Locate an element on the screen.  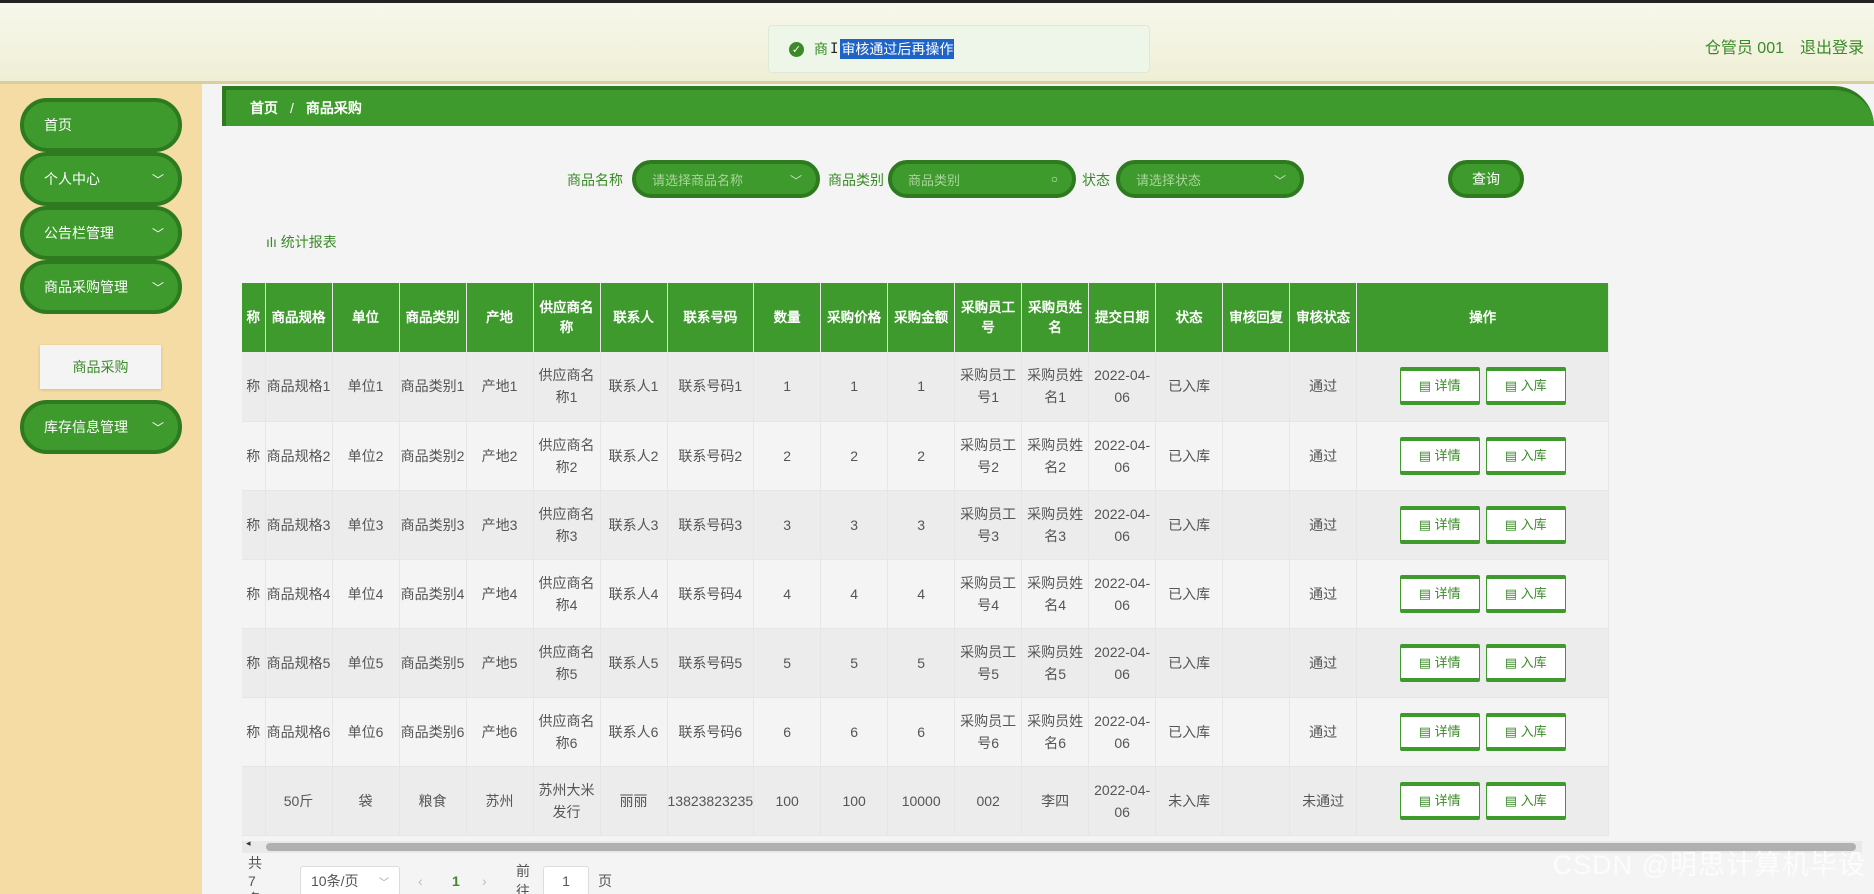
column-header: 采购员工号 is located at coordinates (988, 317).